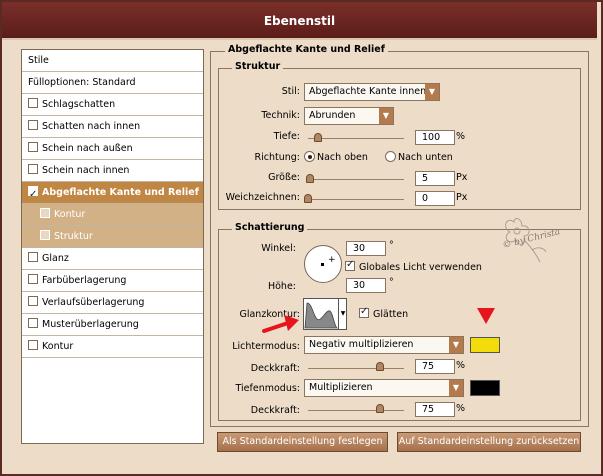  What do you see at coordinates (112, 237) in the screenshot?
I see `sidebar-item: Struktur` at bounding box center [112, 237].